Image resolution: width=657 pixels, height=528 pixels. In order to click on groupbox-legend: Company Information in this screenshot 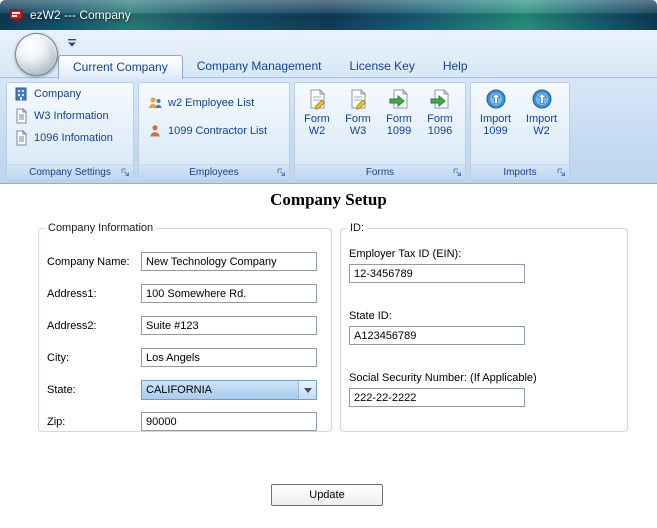, I will do `click(101, 228)`.